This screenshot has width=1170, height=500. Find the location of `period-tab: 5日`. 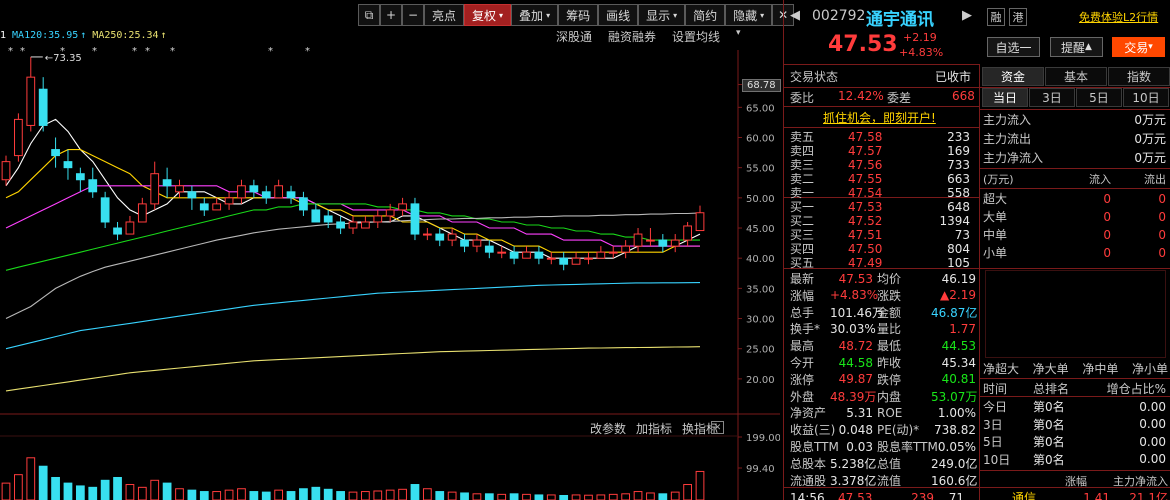

period-tab: 5日 is located at coordinates (1099, 97).